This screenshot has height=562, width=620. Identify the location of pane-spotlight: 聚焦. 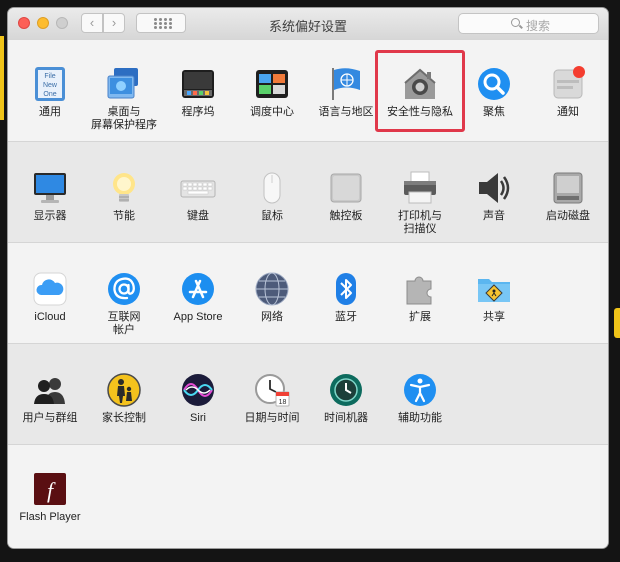
(494, 92).